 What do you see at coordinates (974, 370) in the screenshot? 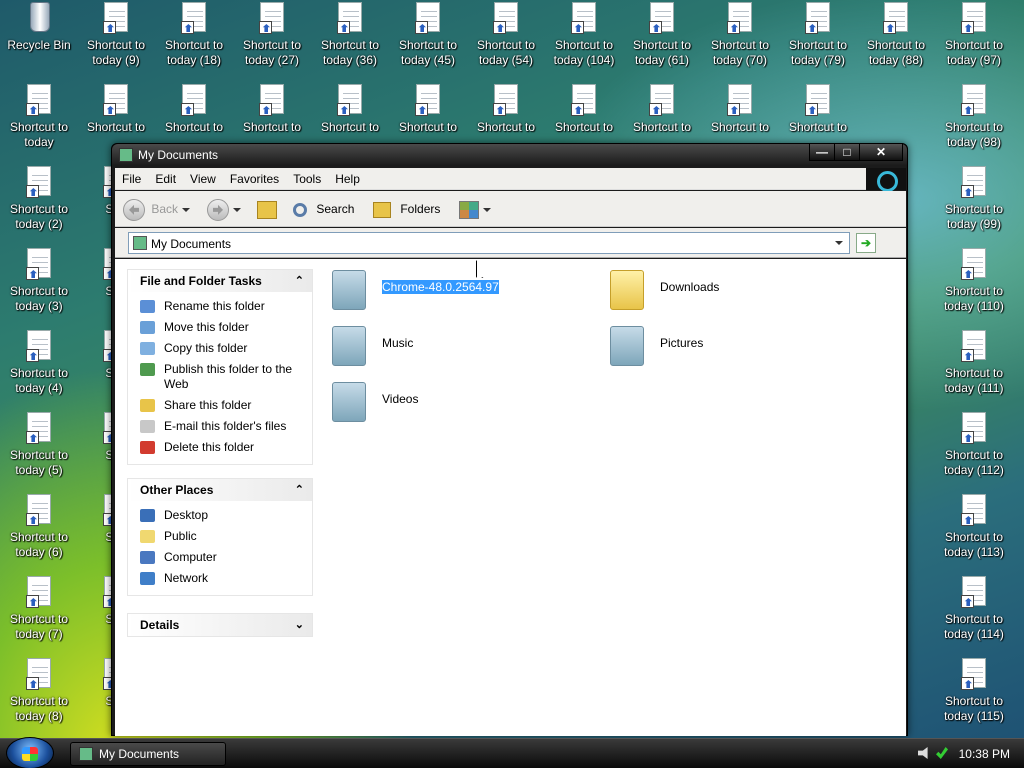
I see `desktop-shortcut: Shortcut to today (111)` at bounding box center [974, 370].